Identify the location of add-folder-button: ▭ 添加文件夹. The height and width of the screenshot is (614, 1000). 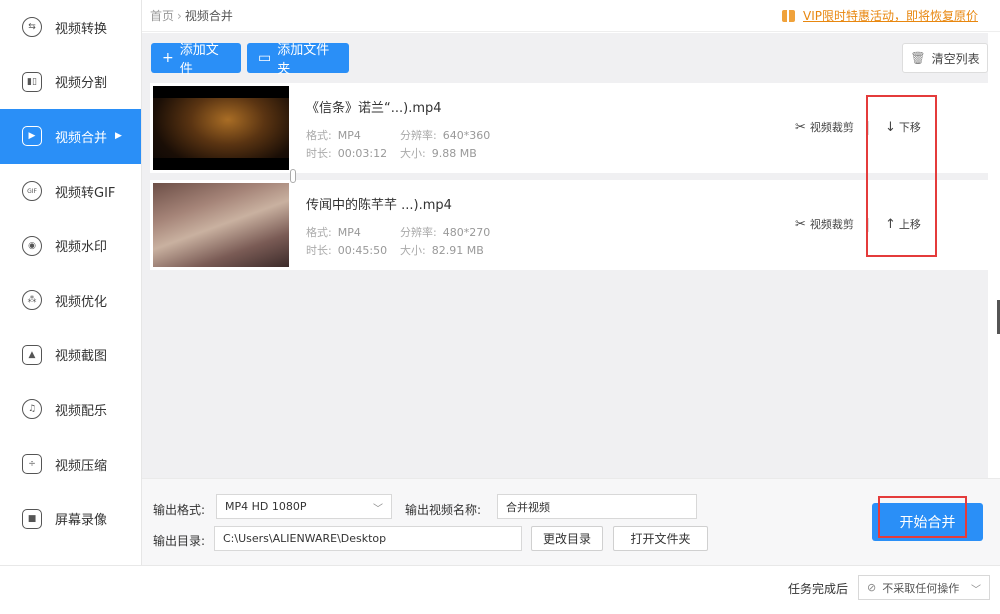
(298, 60).